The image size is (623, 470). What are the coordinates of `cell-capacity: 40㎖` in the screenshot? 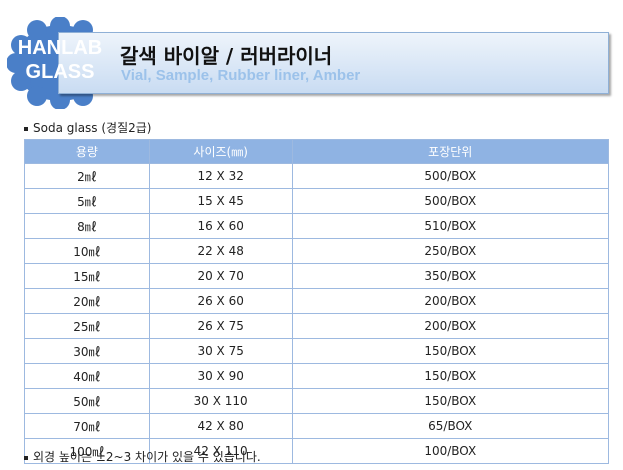 It's located at (87, 376).